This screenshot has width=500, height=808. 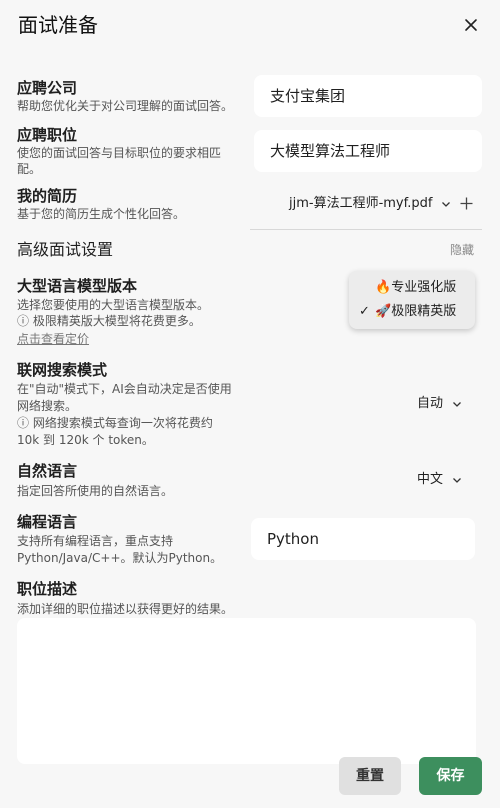 I want to click on code-language-desc-line2: Python/Java/C++。默认为Python。, so click(x=120, y=558).